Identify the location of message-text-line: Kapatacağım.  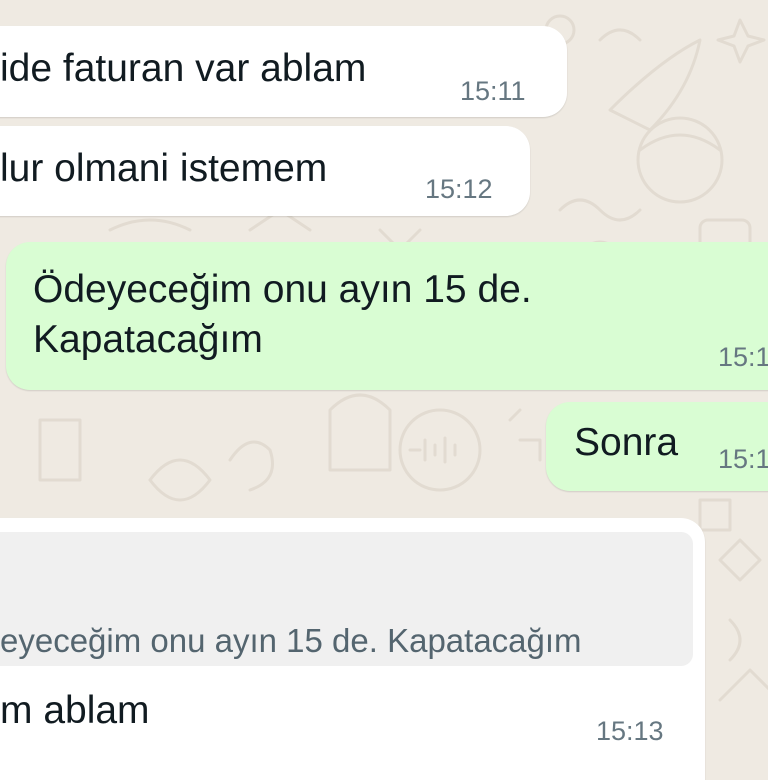
(148, 339).